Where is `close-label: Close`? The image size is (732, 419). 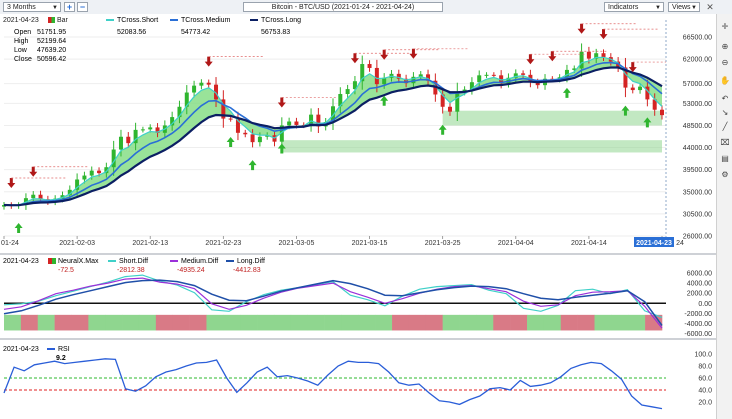 close-label: Close is located at coordinates (23, 59).